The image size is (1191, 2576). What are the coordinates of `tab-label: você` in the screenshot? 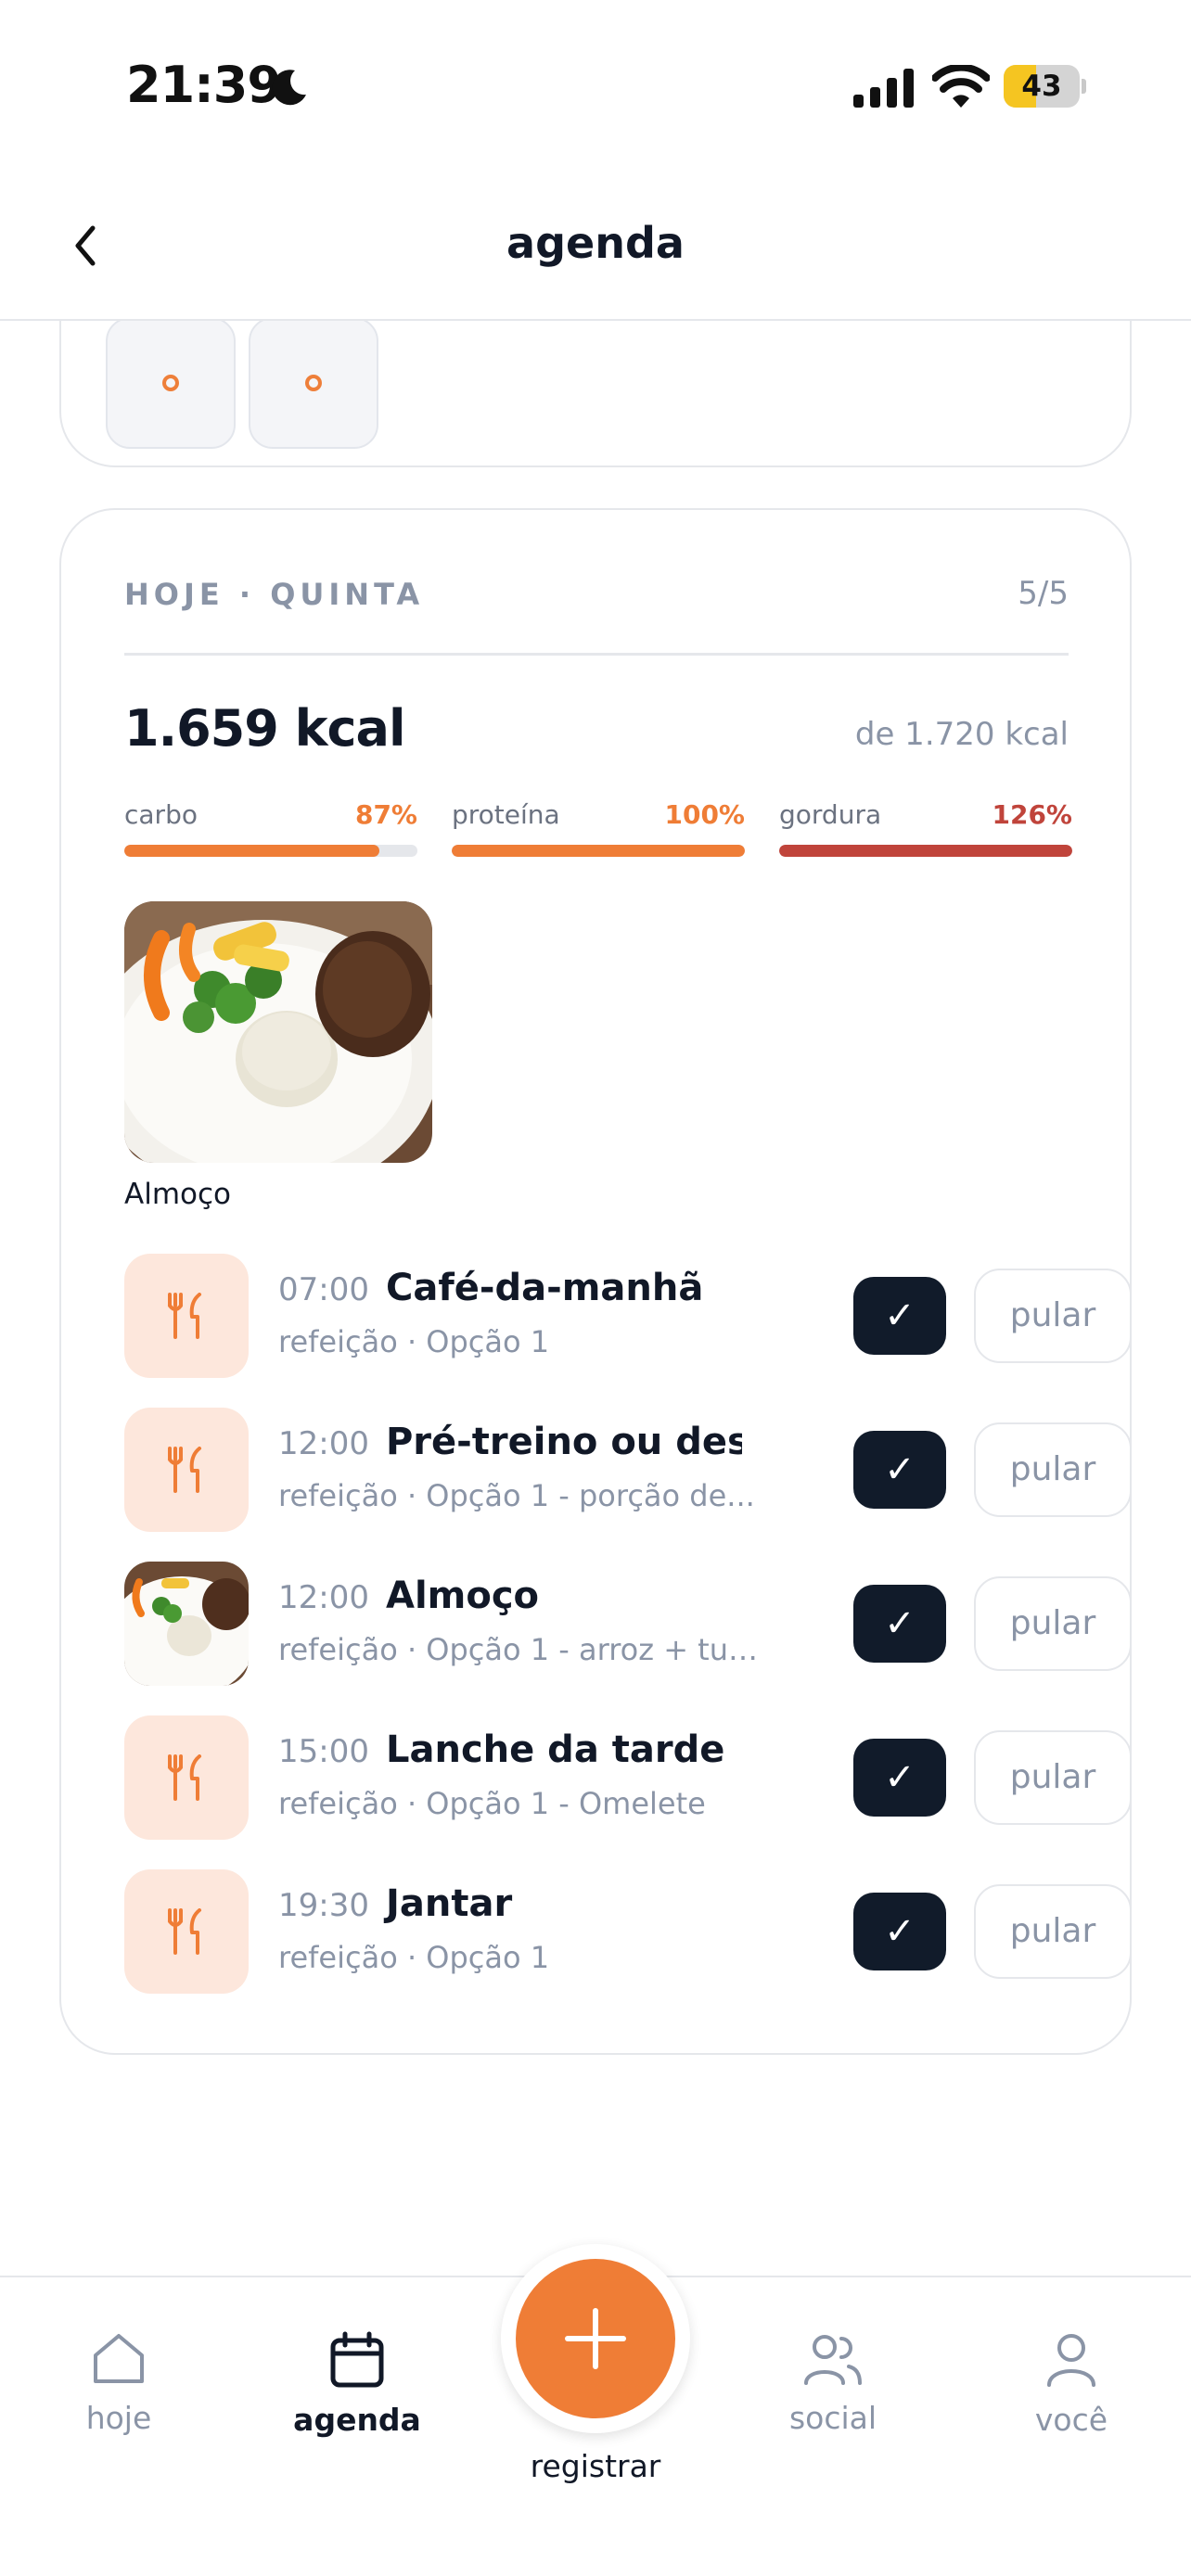 It's located at (1071, 2420).